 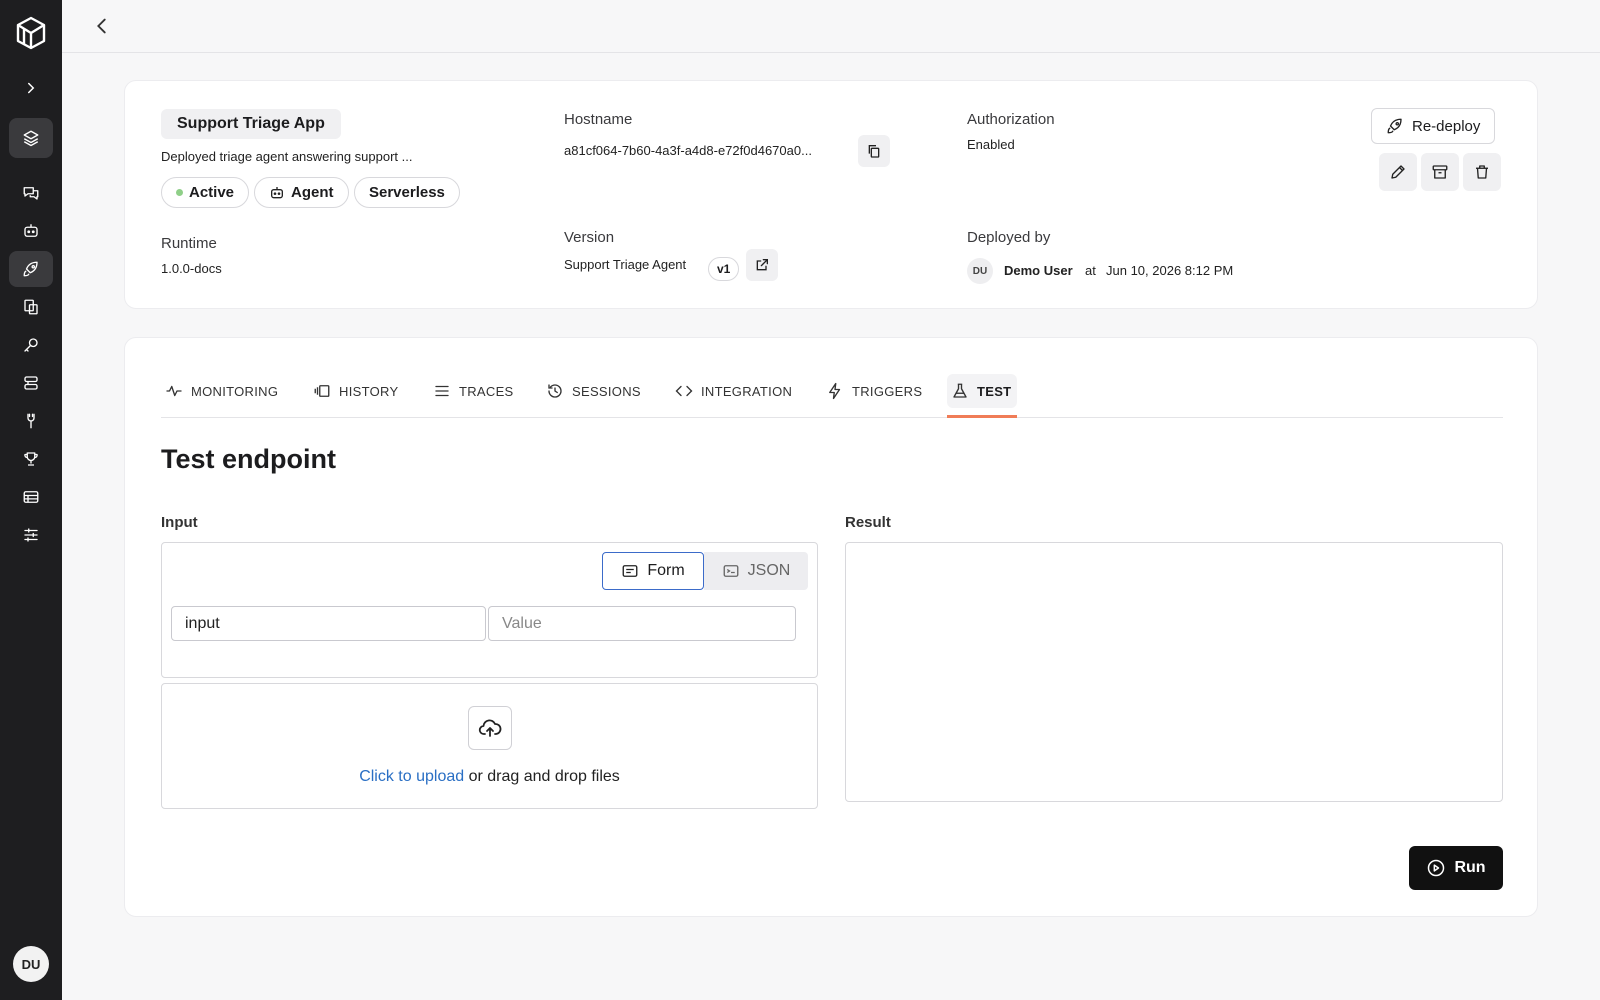 I want to click on delete-button, so click(x=1482, y=172).